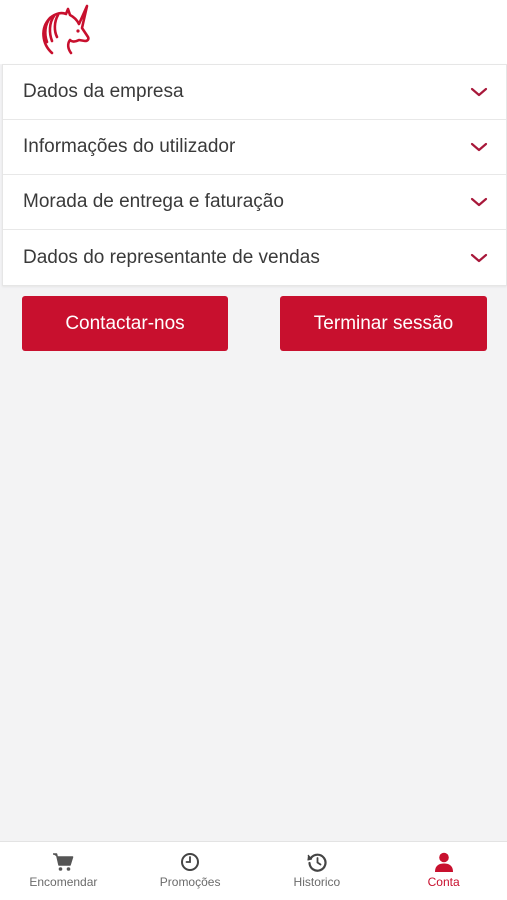 This screenshot has height=900, width=507. What do you see at coordinates (153, 201) in the screenshot?
I see `section-label: Morada de entrega e faturação` at bounding box center [153, 201].